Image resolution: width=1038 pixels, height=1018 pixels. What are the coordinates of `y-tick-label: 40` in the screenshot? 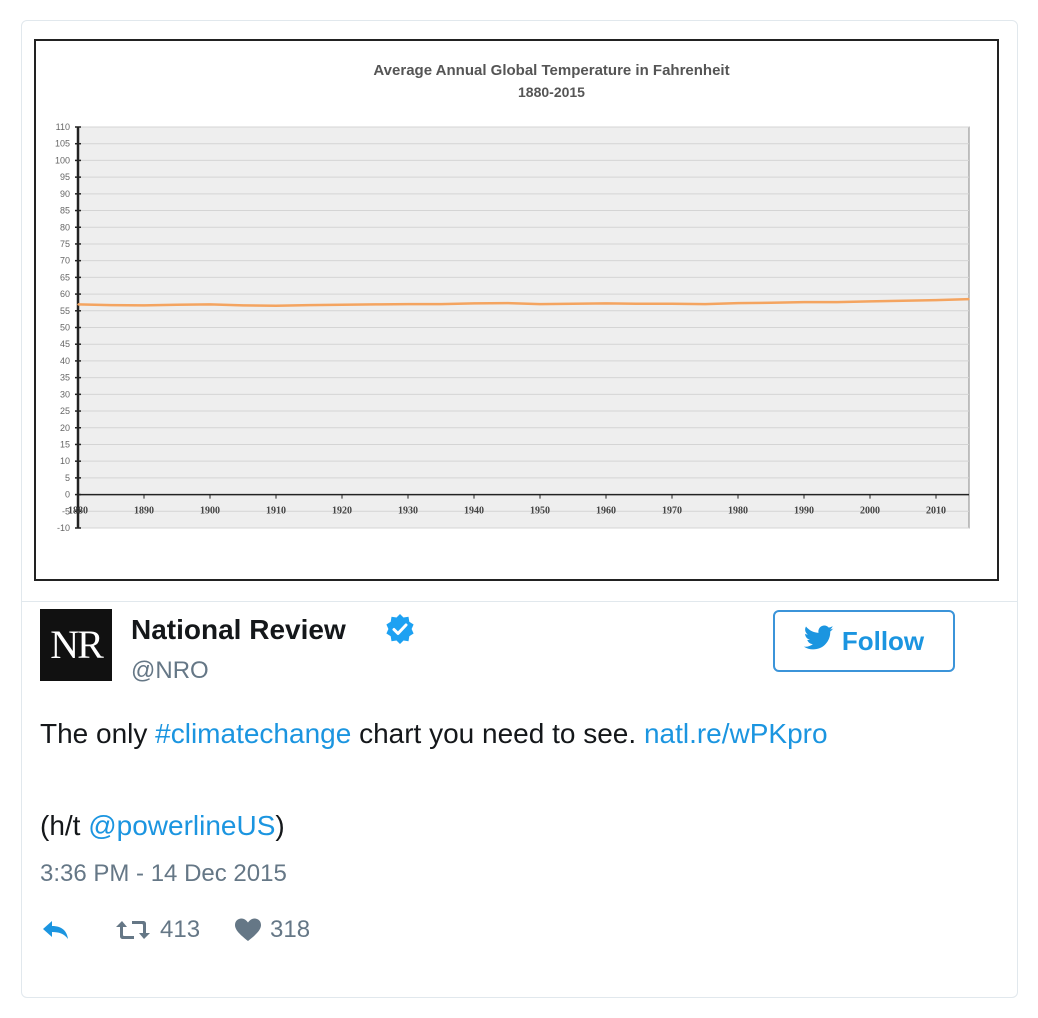 It's located at (65, 361).